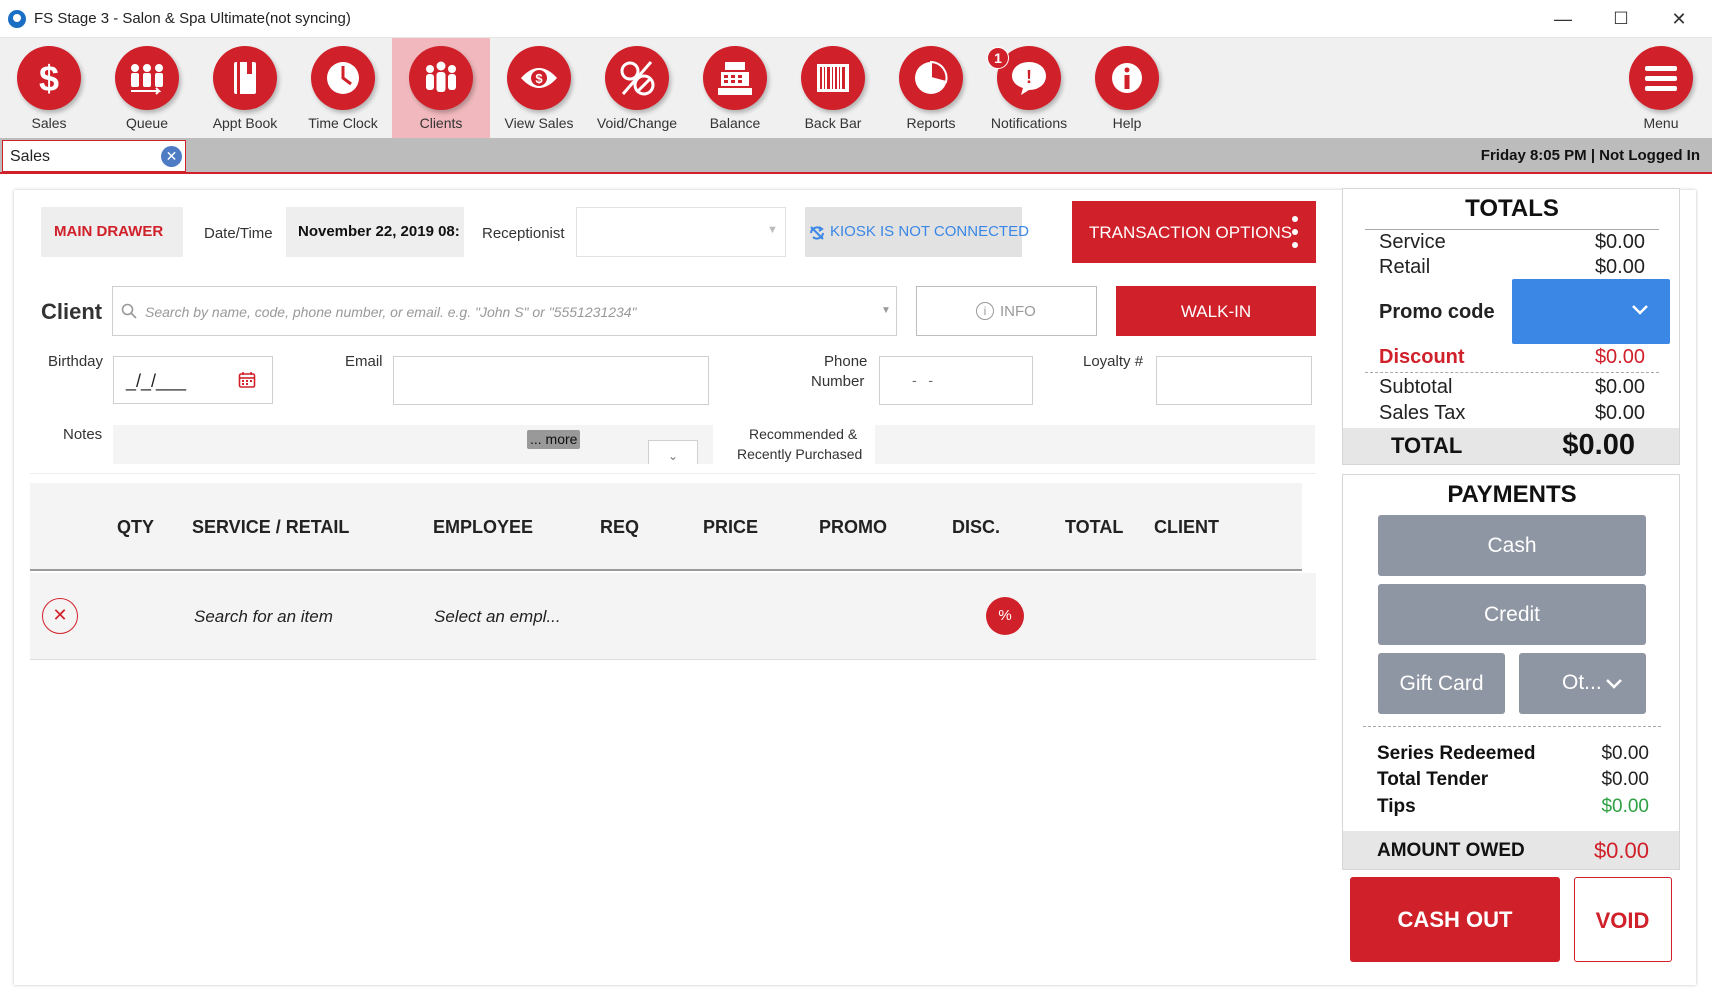 The image size is (1712, 1002). Describe the element at coordinates (1619, 387) in the screenshot. I see `subtotal-value: $0.00` at that location.